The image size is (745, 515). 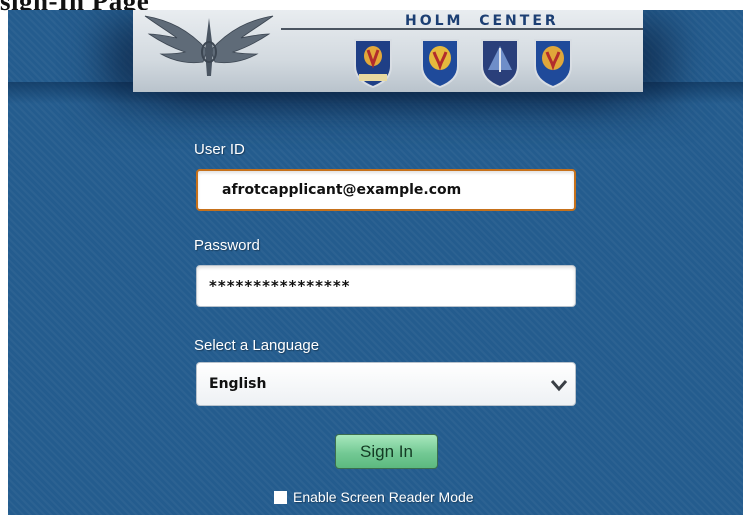 What do you see at coordinates (482, 21) in the screenshot?
I see `banner-title: HOLM CENTER` at bounding box center [482, 21].